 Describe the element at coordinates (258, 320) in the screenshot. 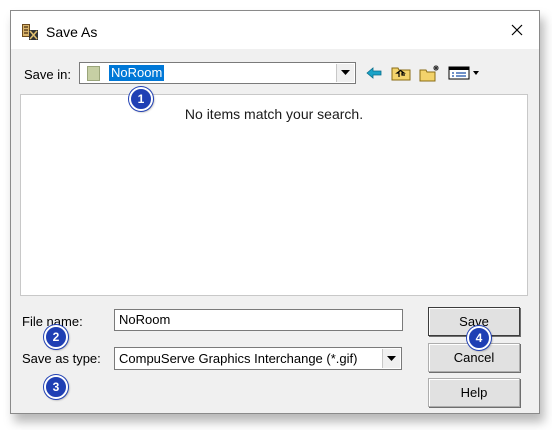

I see `file-name-input: NoRoom` at that location.